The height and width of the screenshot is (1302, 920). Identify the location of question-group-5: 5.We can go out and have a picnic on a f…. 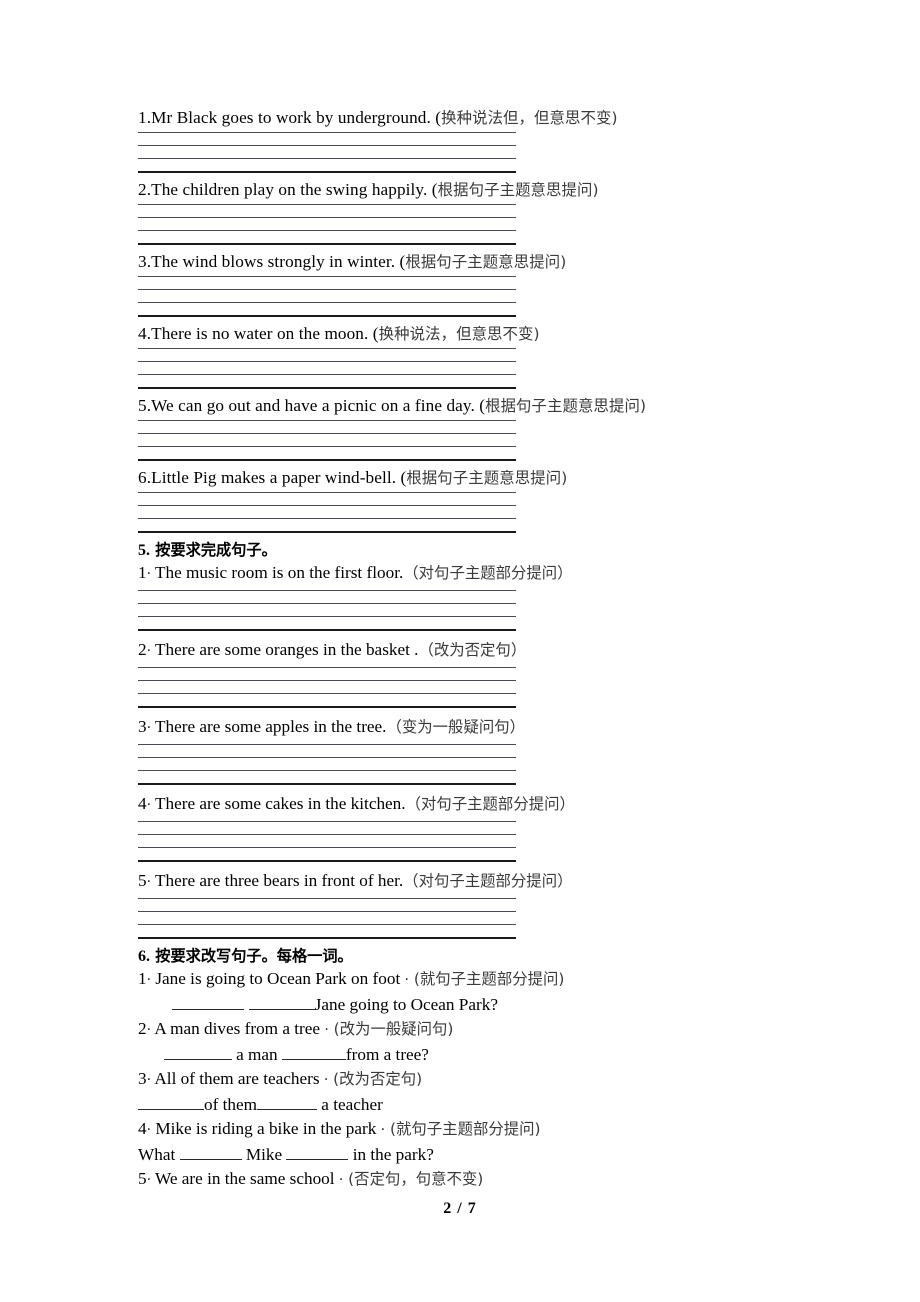
(488, 432).